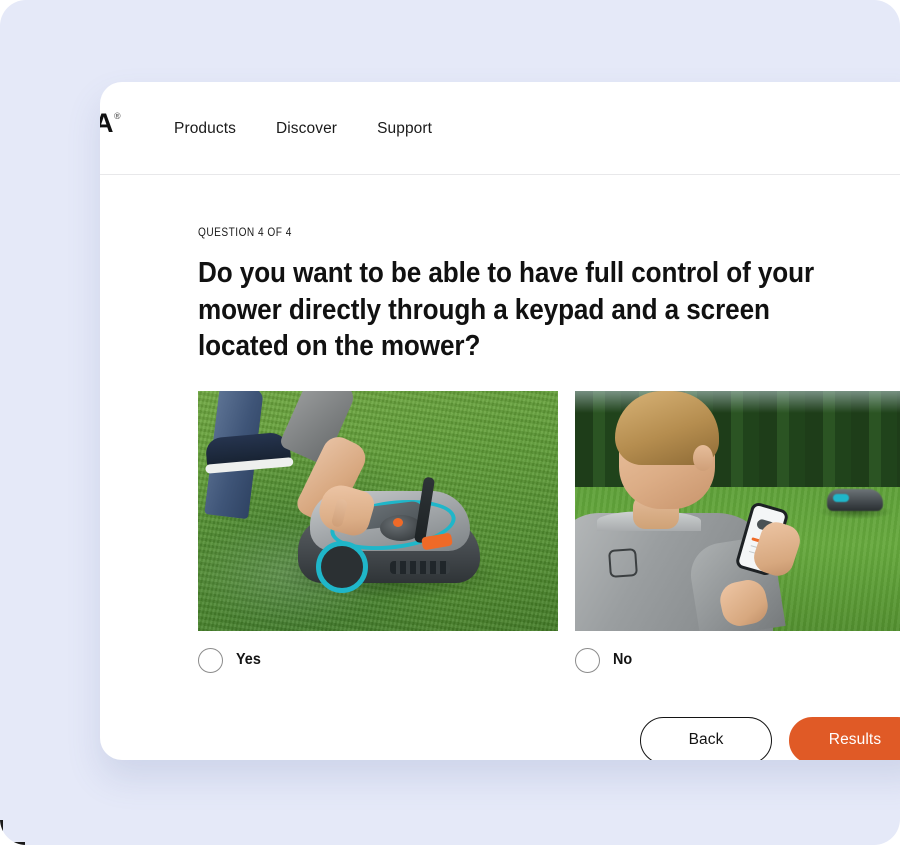  Describe the element at coordinates (737, 660) in the screenshot. I see `answer-radio-row-no: No` at that location.